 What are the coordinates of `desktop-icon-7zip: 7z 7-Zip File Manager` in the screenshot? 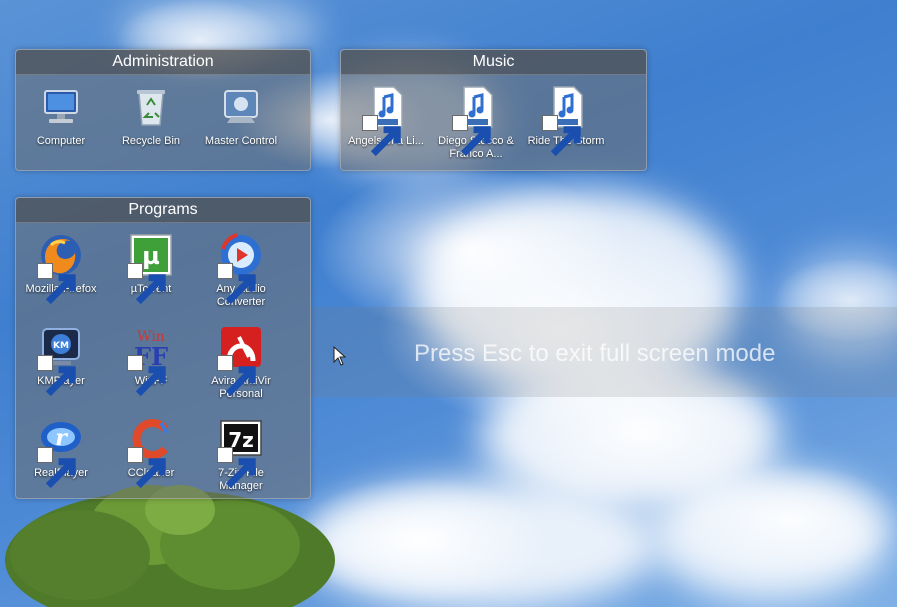 It's located at (241, 454).